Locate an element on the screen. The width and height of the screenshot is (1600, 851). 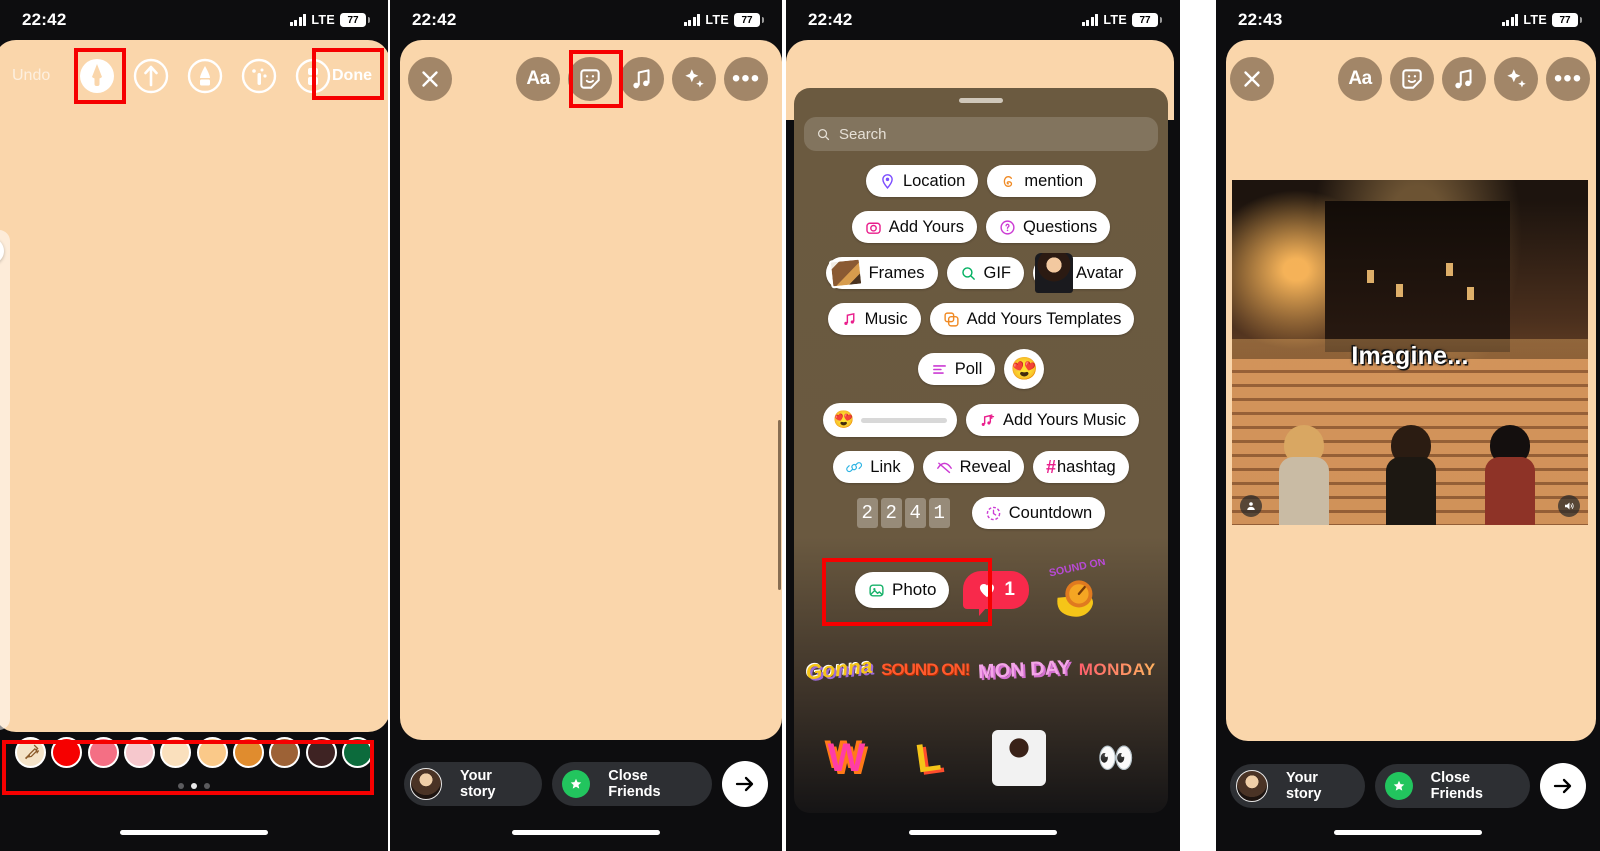
sticker-row: 2 2 4 1 Countdown is located at coordinates (981, 513).